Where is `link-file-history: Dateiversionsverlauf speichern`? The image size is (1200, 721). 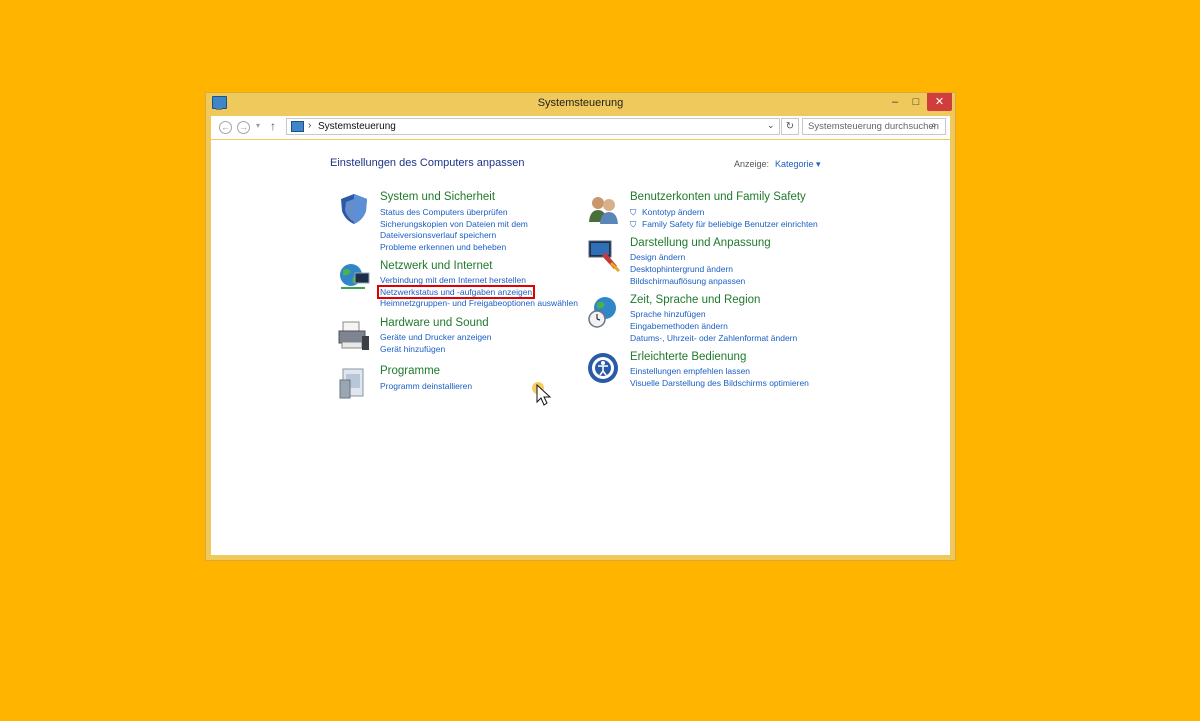
link-file-history: Dateiversionsverlauf speichern is located at coordinates (438, 235).